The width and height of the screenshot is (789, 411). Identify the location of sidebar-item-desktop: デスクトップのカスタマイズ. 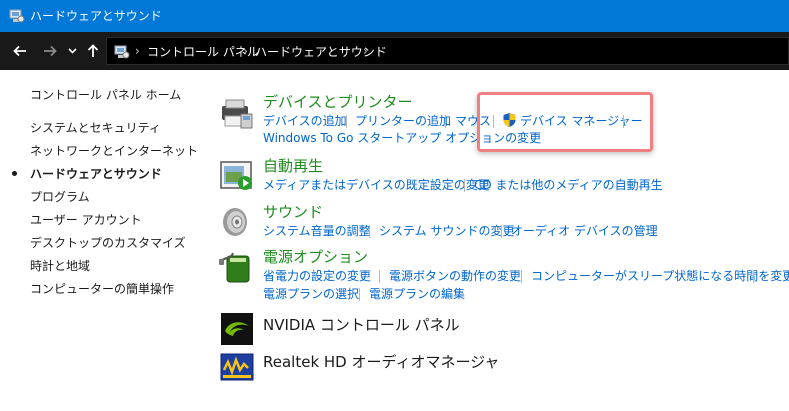
(108, 243).